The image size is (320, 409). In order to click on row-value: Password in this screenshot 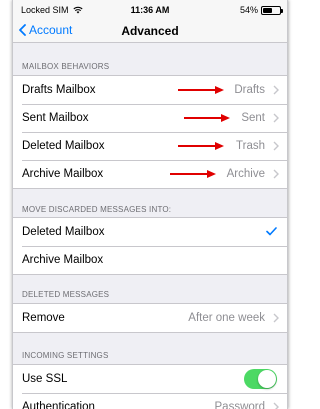, I will do `click(240, 405)`.